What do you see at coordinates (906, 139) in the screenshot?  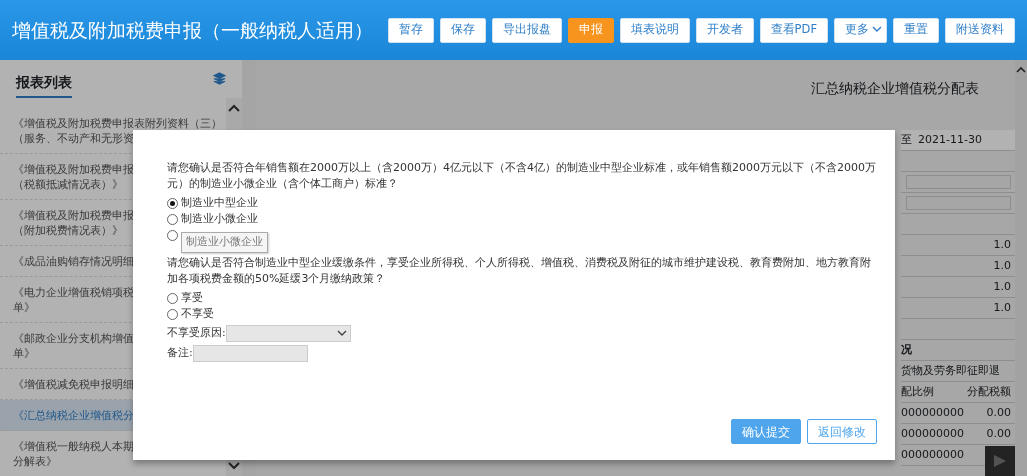 I see `period-separator: 至` at bounding box center [906, 139].